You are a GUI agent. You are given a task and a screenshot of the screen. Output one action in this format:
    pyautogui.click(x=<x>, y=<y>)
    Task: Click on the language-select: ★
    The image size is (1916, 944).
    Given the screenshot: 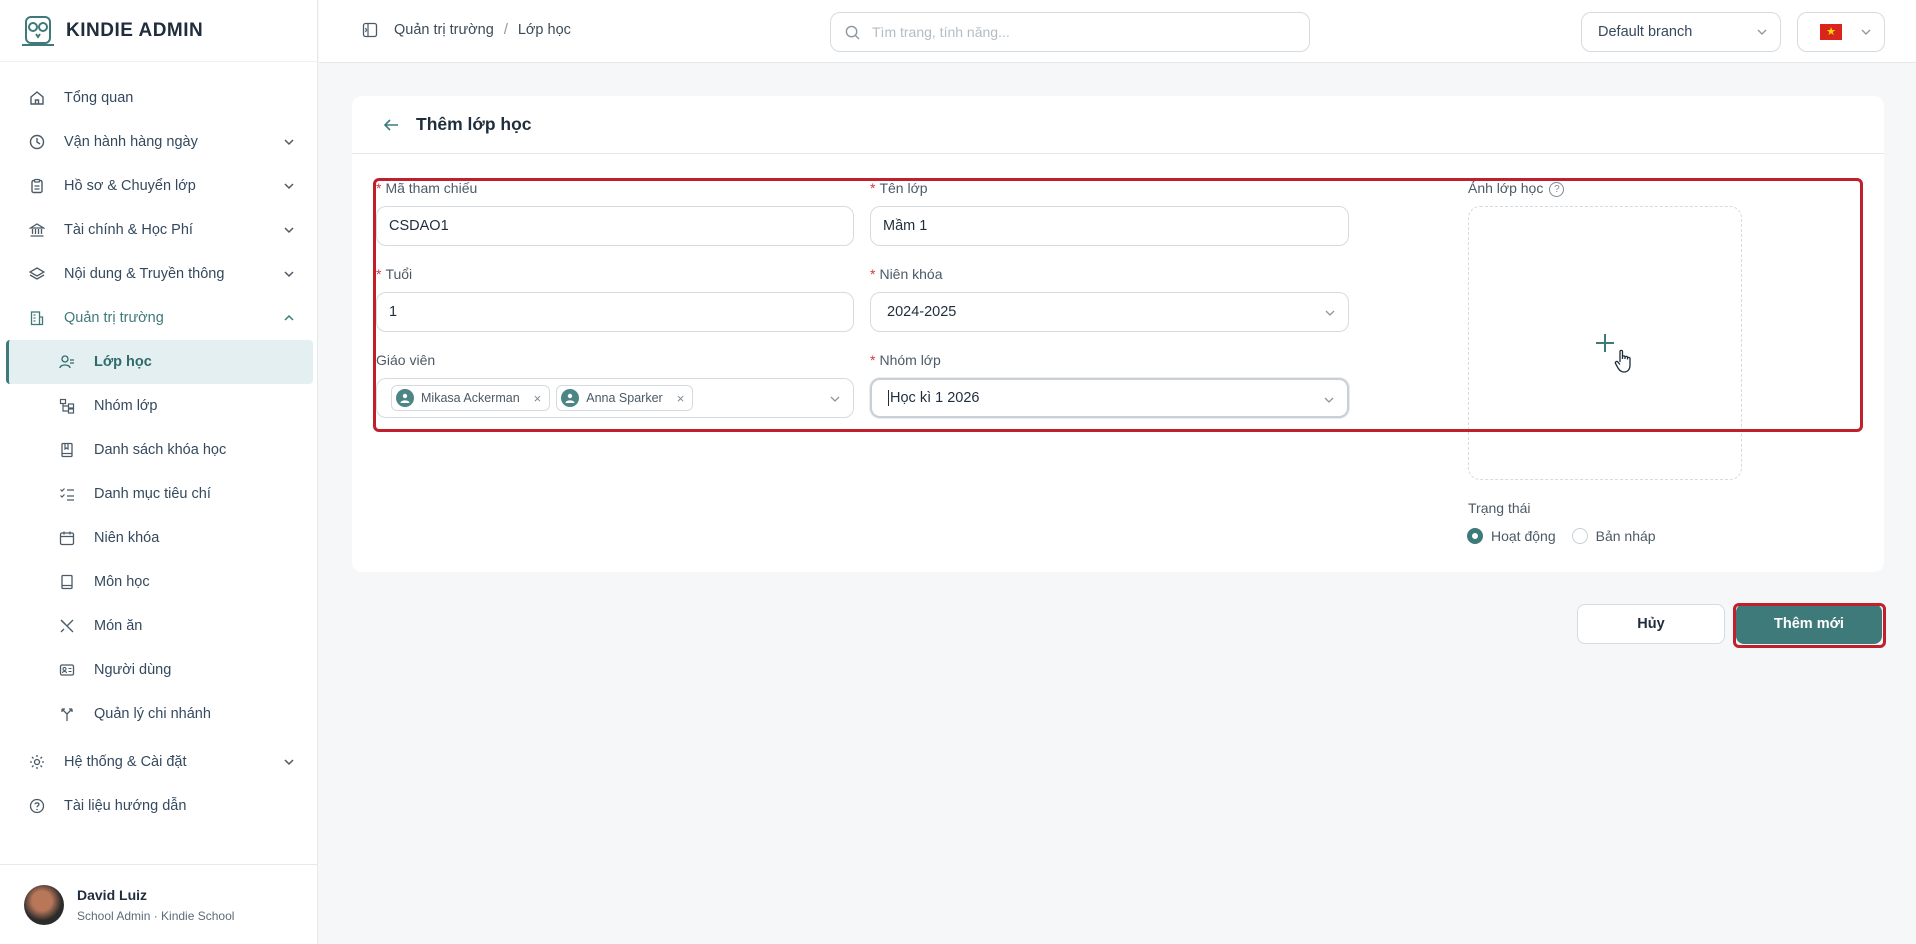 What is the action you would take?
    pyautogui.click(x=1841, y=32)
    